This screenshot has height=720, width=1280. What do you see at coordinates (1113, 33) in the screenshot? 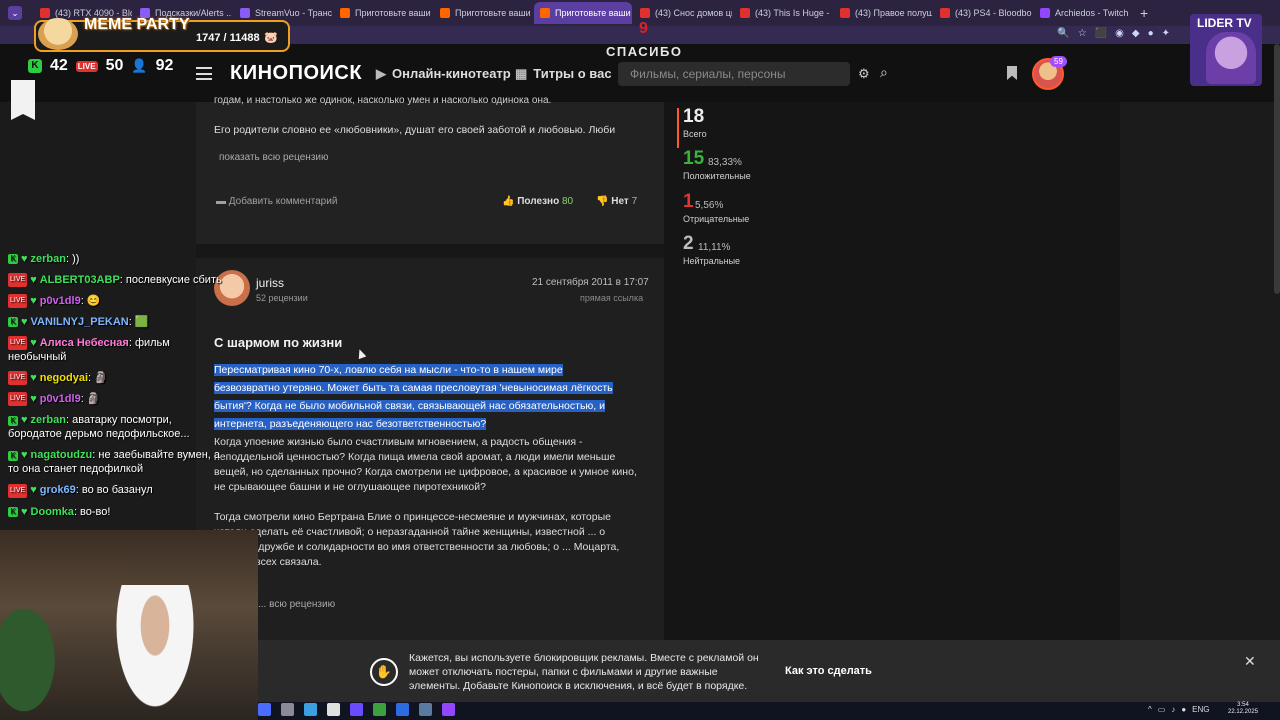
I see `browser-toolbar-icons: 🔍 ☆ ⬛ ◉ ◆ ● ✦` at bounding box center [1113, 33].